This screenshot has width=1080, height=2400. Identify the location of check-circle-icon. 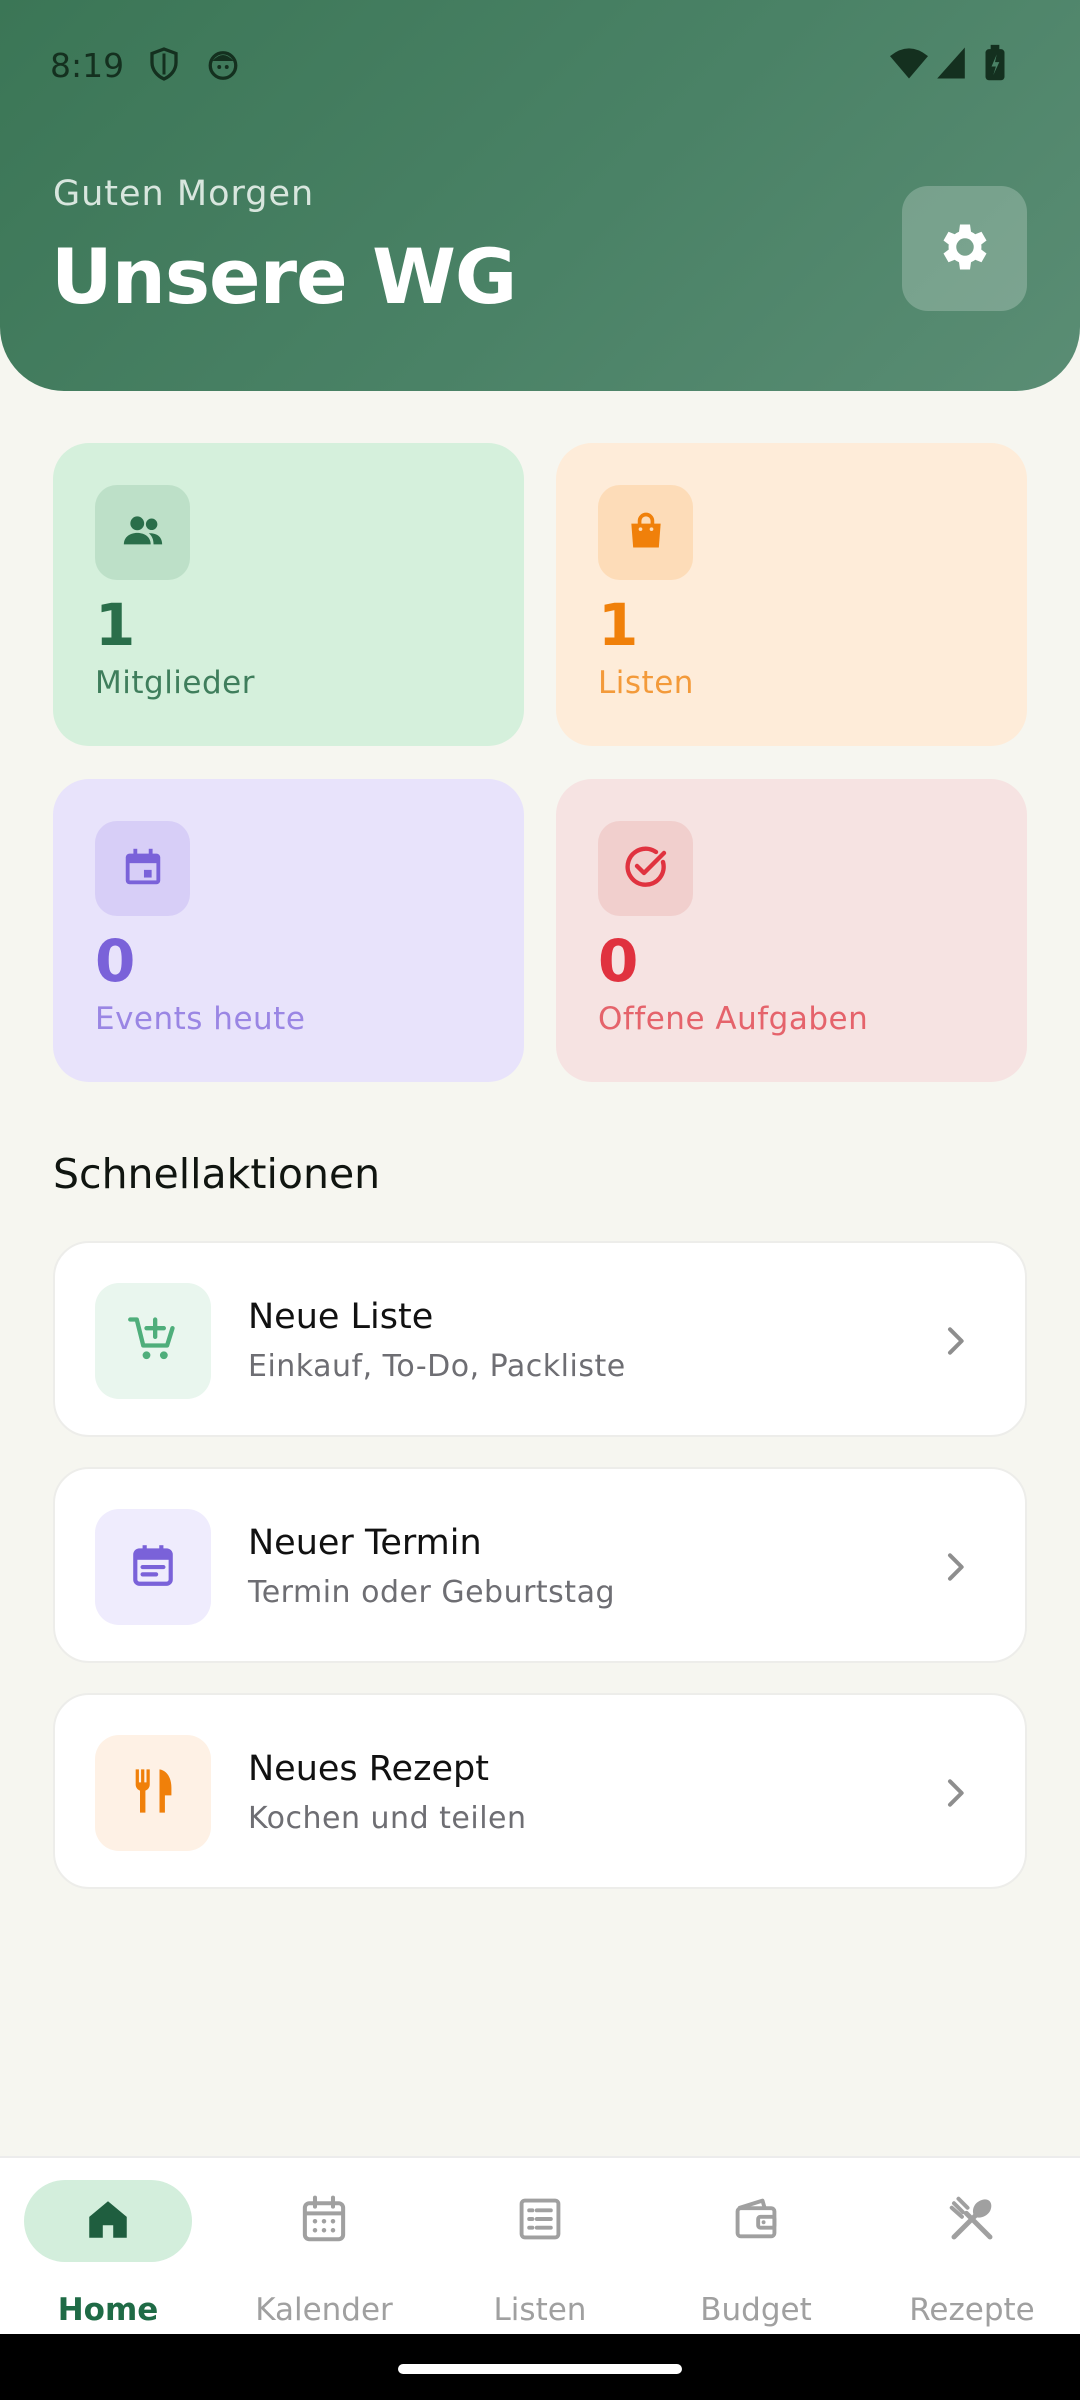
(646, 869).